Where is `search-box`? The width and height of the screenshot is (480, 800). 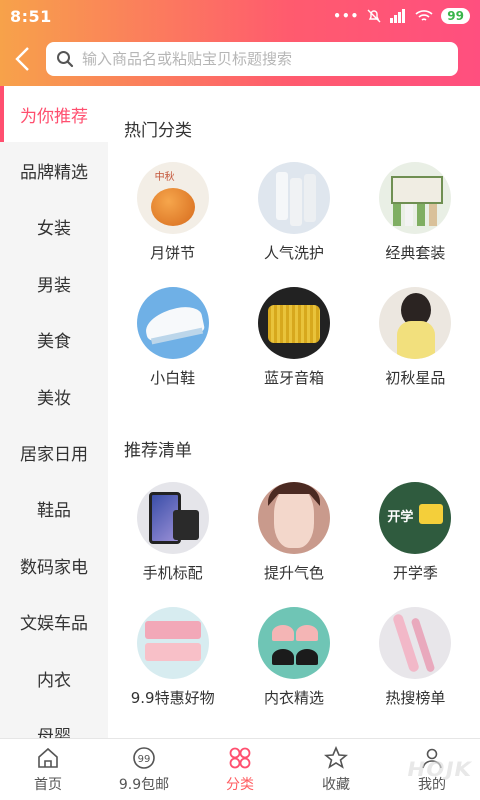
search-box is located at coordinates (252, 59).